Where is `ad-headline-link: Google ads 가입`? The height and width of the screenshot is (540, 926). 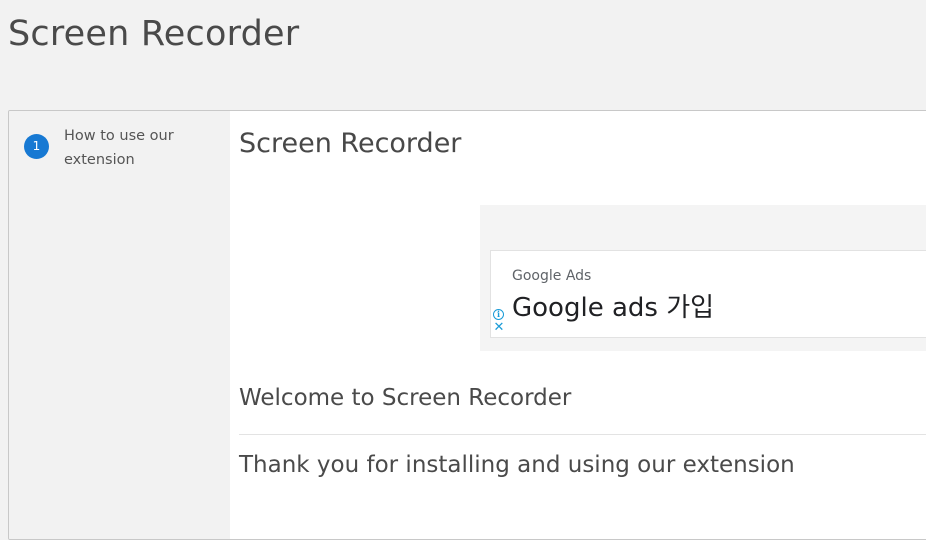
ad-headline-link: Google ads 가입 is located at coordinates (613, 305).